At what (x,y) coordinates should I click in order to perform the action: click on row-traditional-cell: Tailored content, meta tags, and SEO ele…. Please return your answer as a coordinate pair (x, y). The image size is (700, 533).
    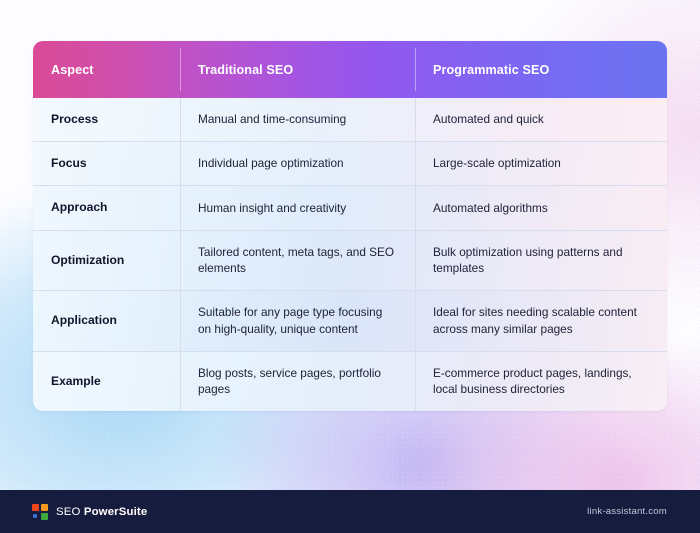
    Looking at the image, I should click on (297, 260).